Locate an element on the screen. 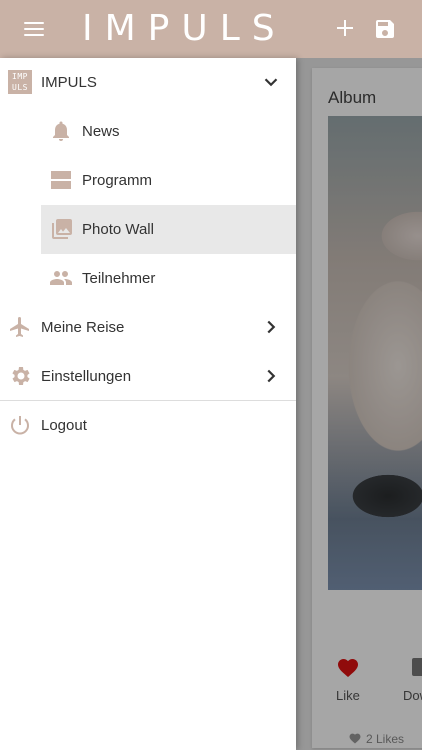 The image size is (422, 750). drawer-item-teilnehmer: Teilnehmer is located at coordinates (148, 278).